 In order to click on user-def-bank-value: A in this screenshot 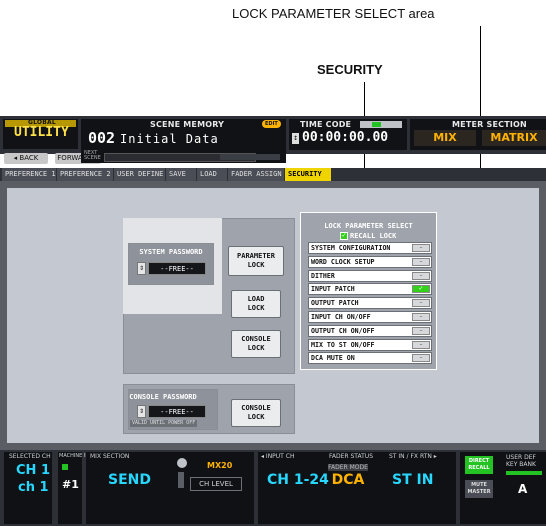, I will do `click(523, 489)`.